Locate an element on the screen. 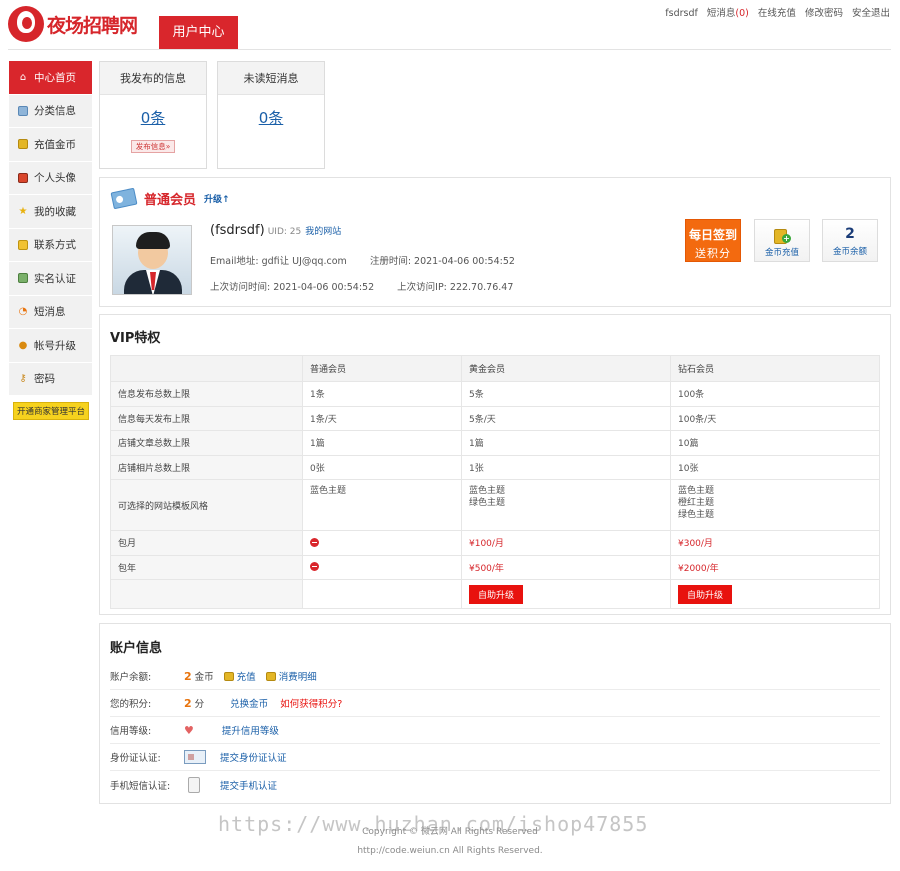 Image resolution: width=900 pixels, height=871 pixels. messages-count: (0) is located at coordinates (742, 13).